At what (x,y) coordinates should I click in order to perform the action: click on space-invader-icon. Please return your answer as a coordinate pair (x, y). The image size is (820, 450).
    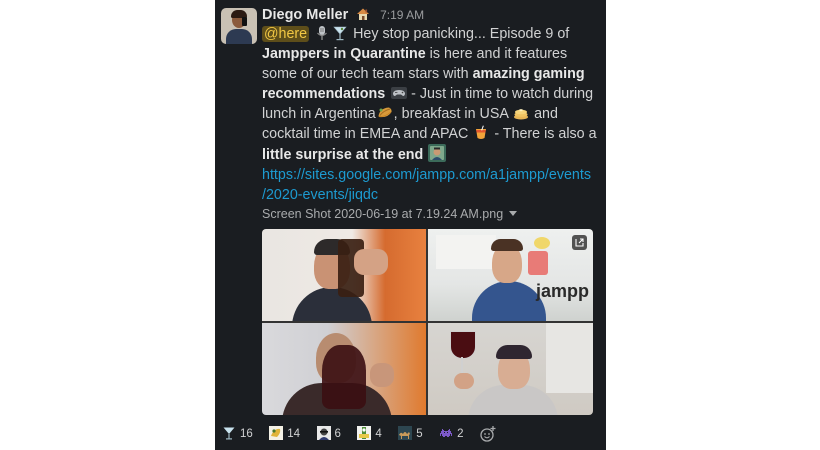
    Looking at the image, I should click on (446, 433).